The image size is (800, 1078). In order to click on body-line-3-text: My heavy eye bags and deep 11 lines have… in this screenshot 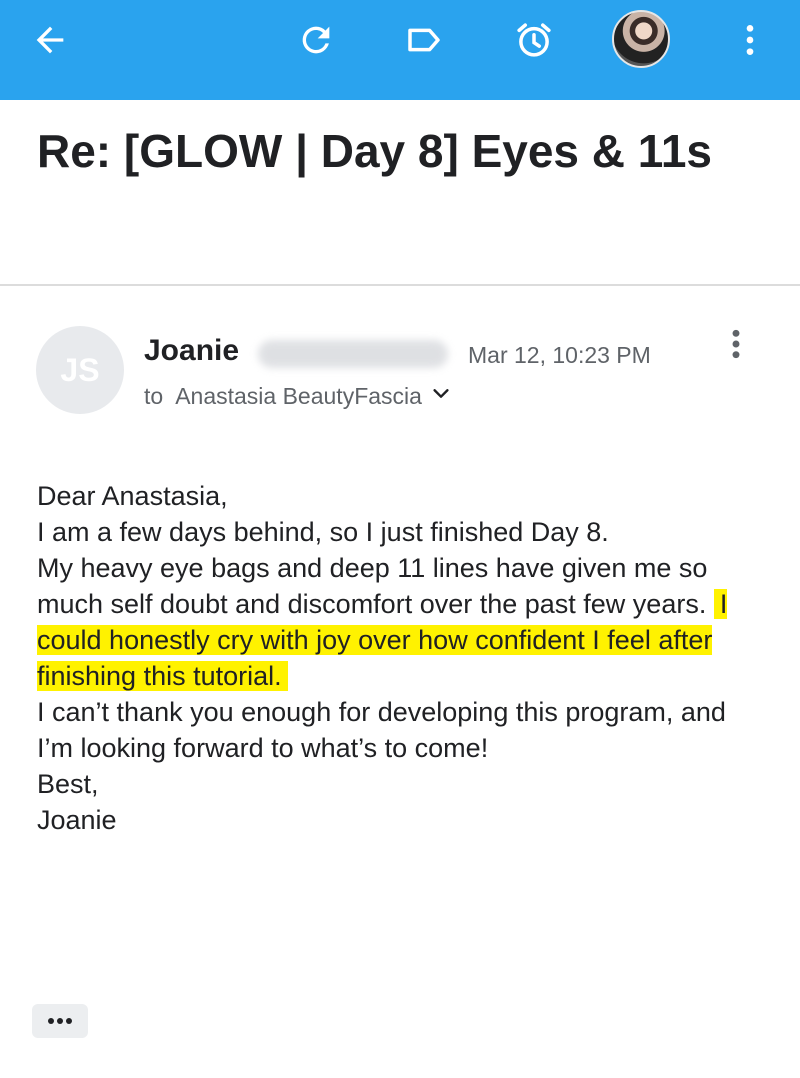, I will do `click(375, 586)`.